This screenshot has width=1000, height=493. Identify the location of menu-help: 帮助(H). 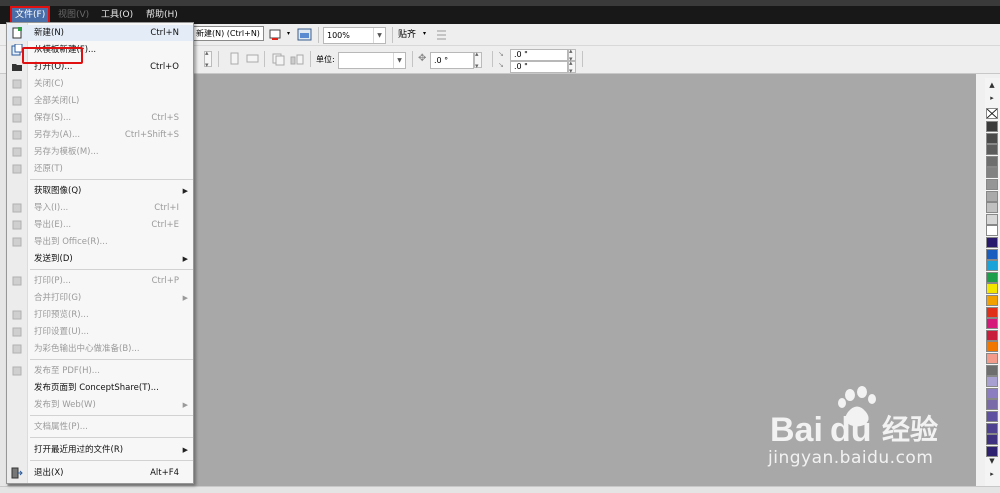
(162, 15).